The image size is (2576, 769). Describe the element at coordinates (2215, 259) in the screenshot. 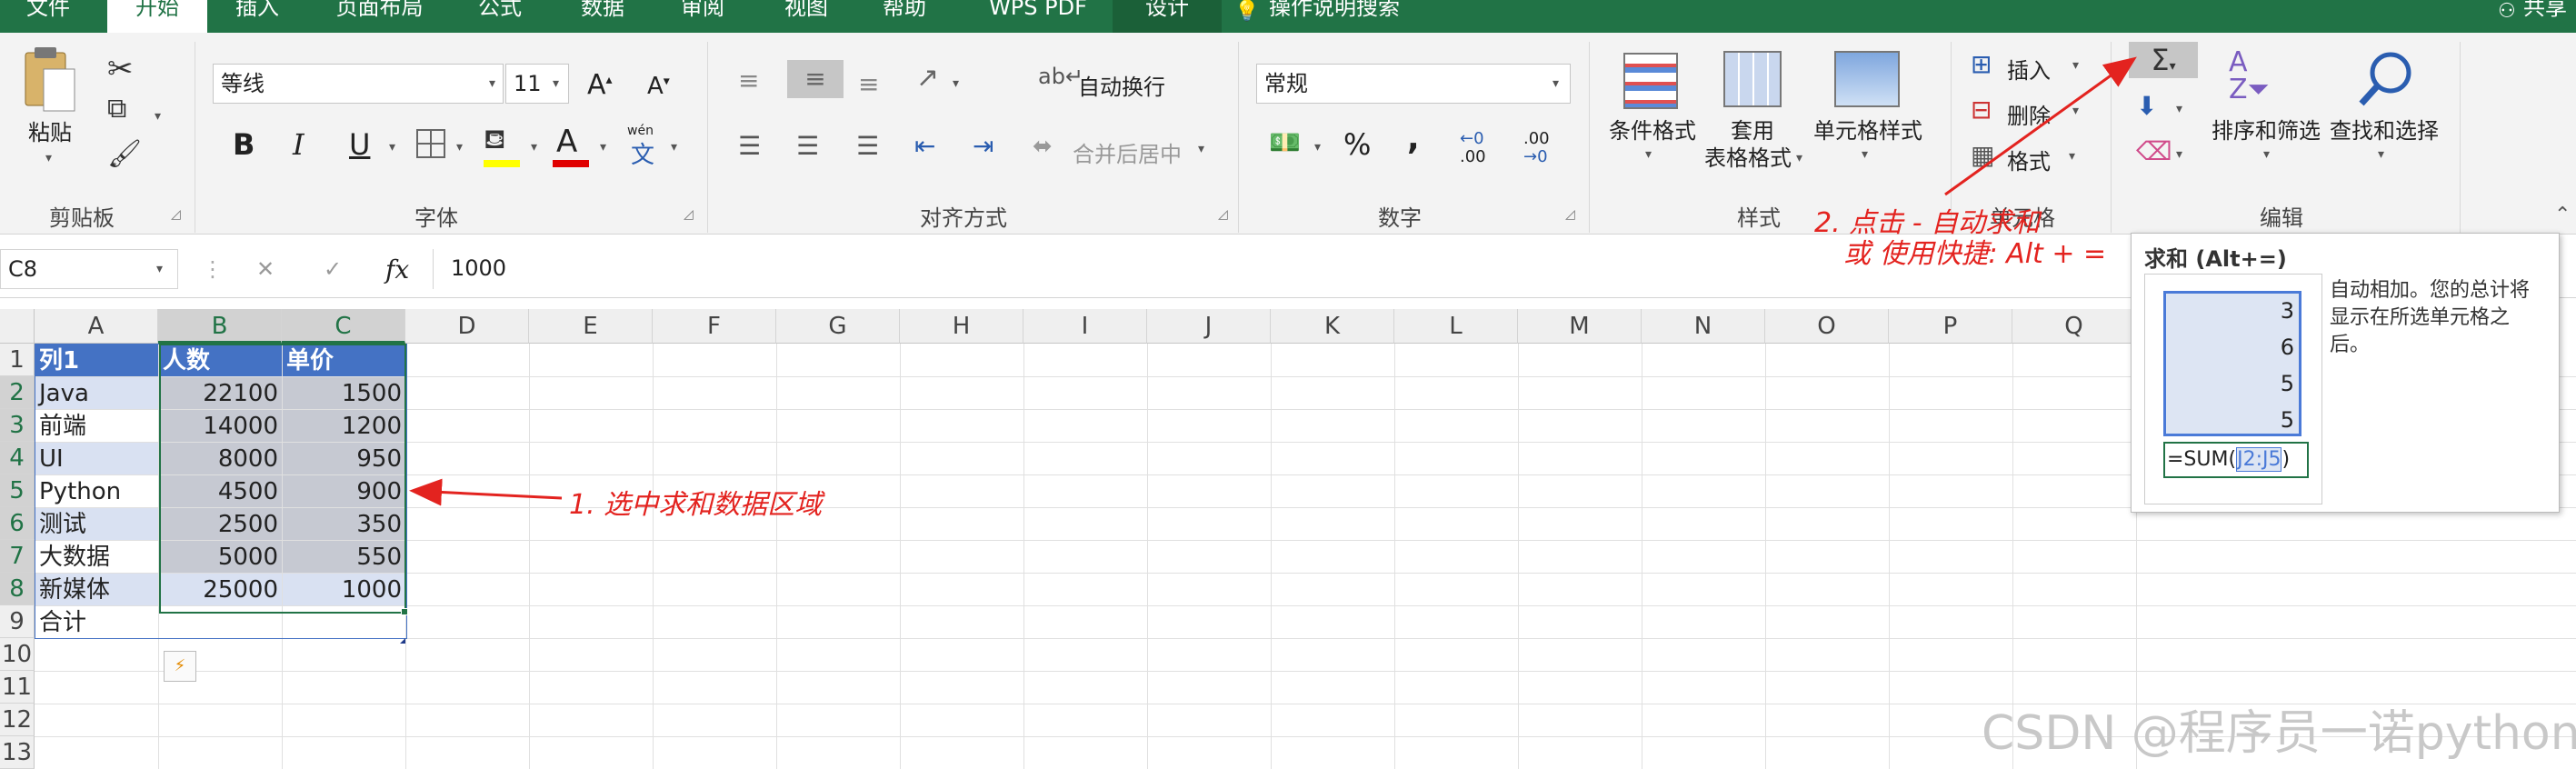

I see `tooltip-title: 求和 (Alt+=)` at that location.